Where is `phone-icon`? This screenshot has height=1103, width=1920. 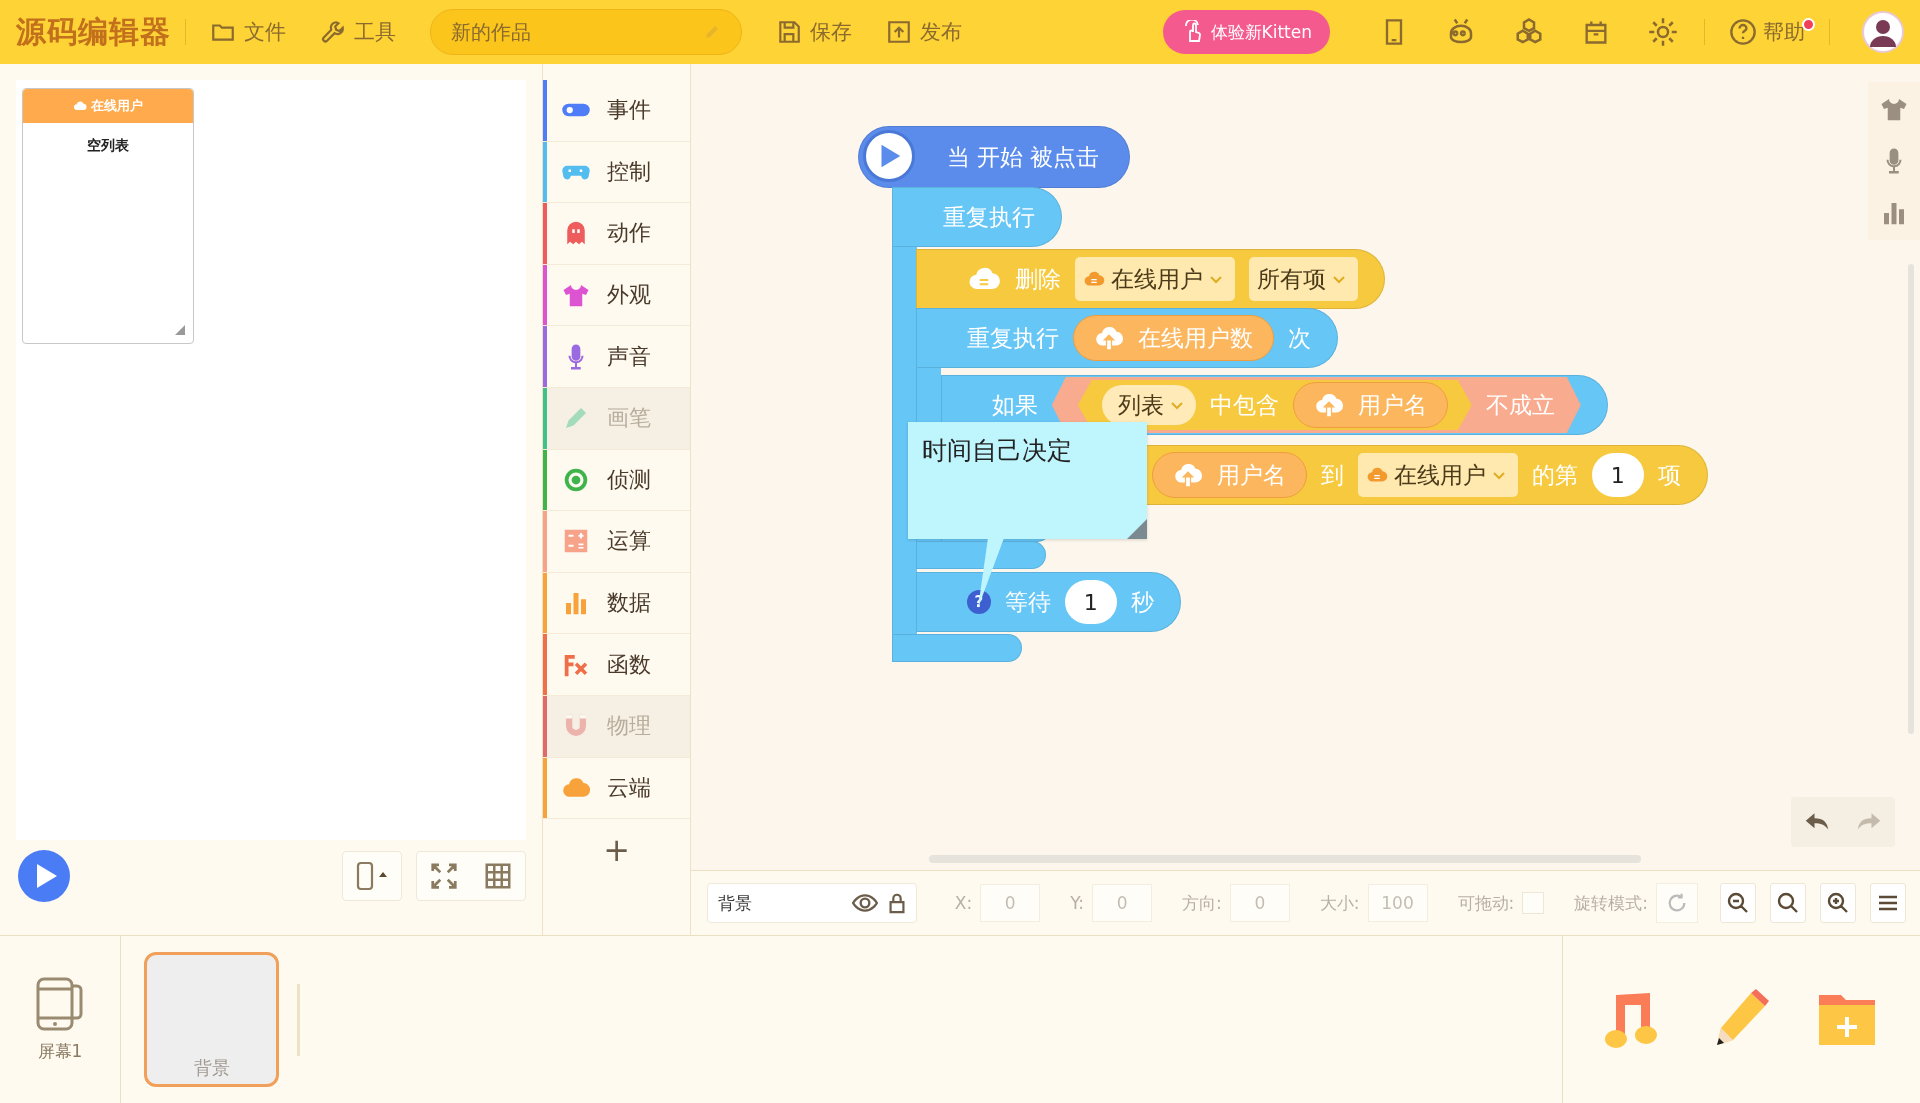 phone-icon is located at coordinates (372, 876).